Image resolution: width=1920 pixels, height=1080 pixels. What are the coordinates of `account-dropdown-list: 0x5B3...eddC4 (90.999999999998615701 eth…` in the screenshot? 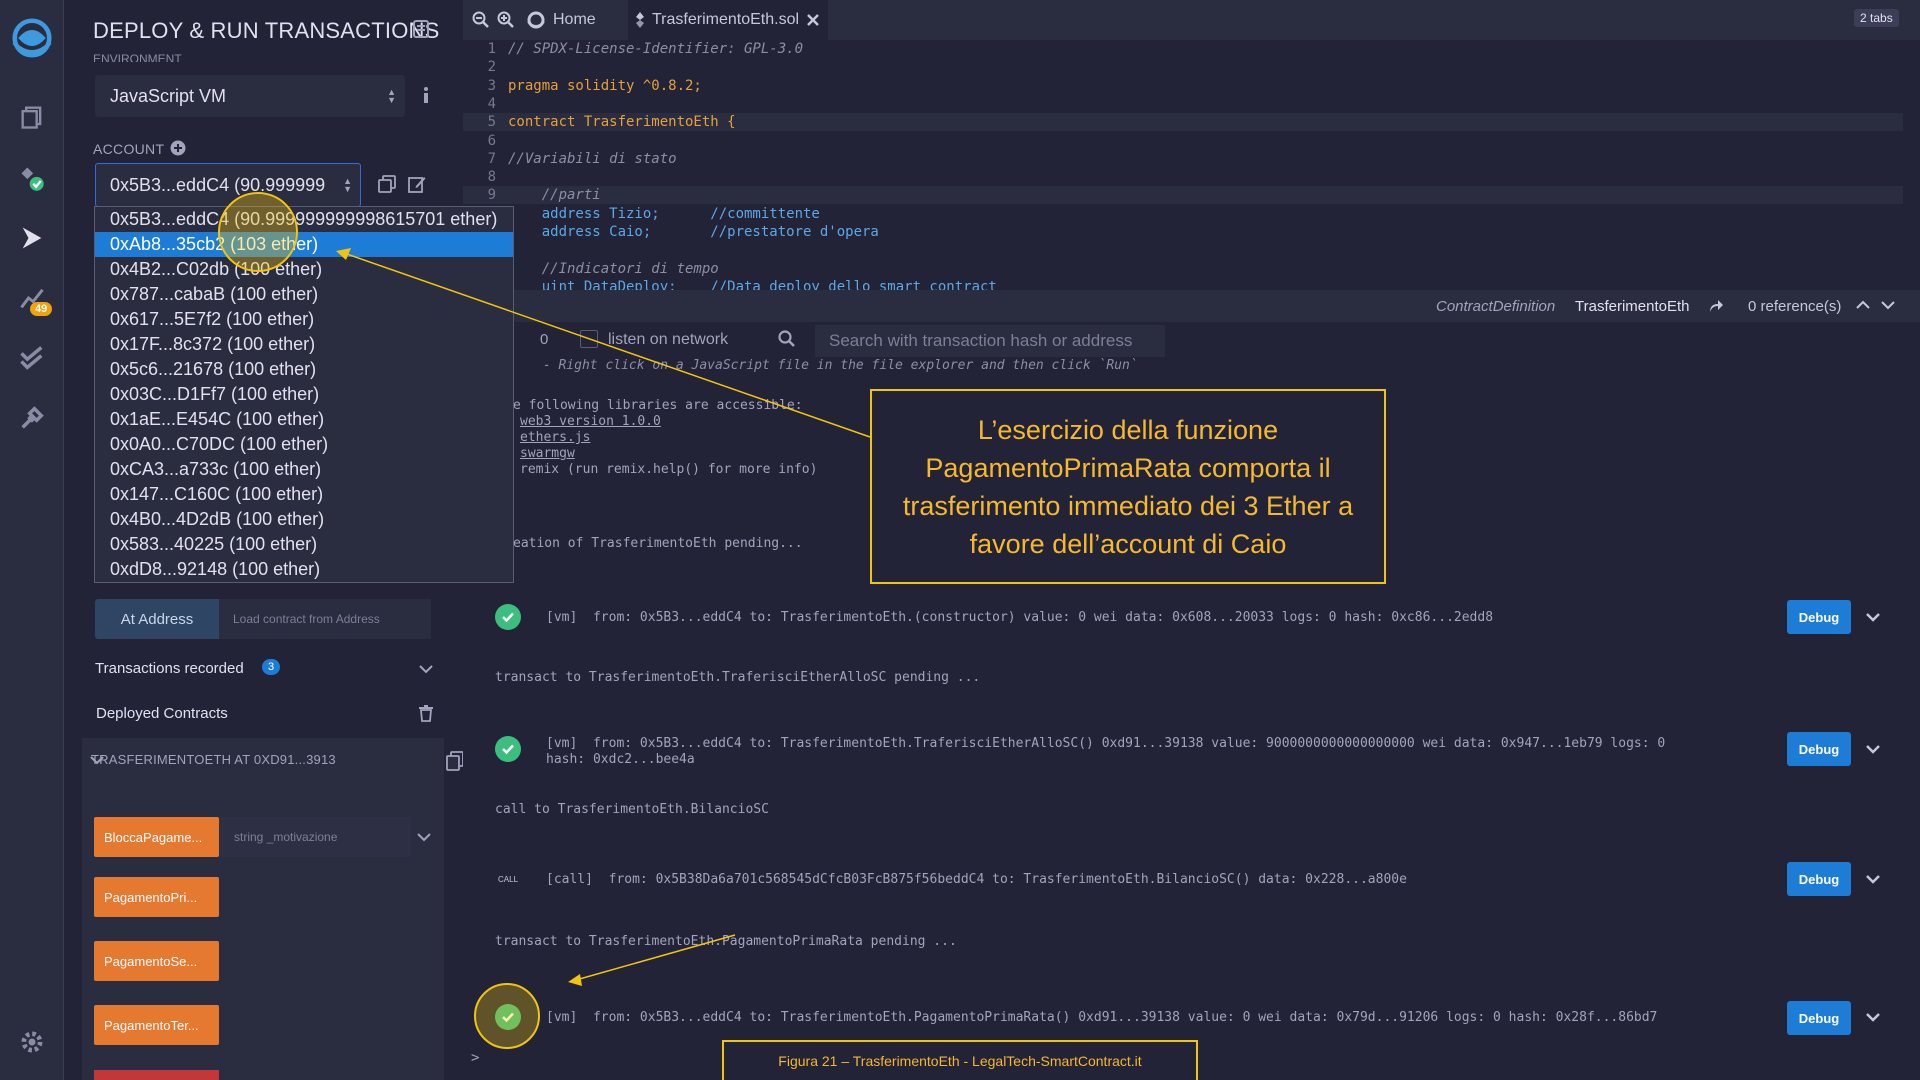 It's located at (304, 394).